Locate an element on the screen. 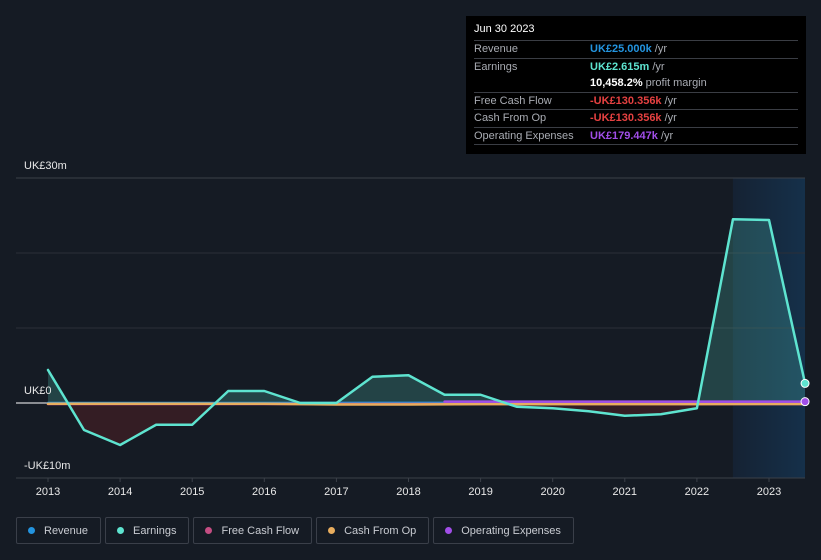 Image resolution: width=821 pixels, height=560 pixels. tooltip-row-operating-expenses: Operating Expenses UK£179.447k /yr is located at coordinates (636, 135).